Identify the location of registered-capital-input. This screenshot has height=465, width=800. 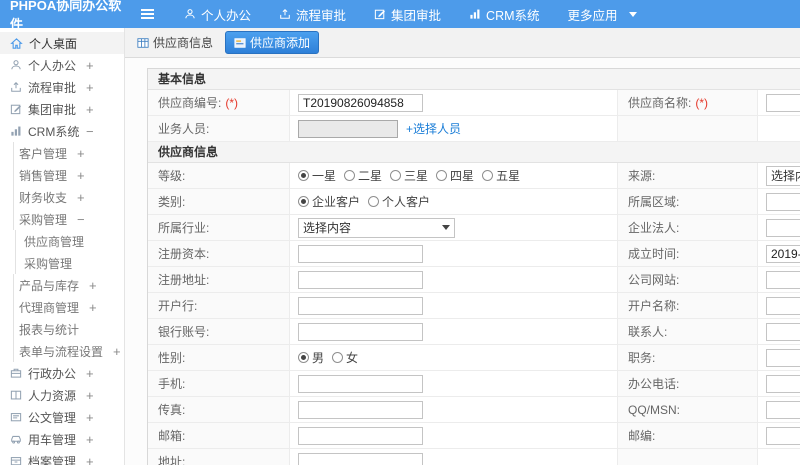
(360, 253).